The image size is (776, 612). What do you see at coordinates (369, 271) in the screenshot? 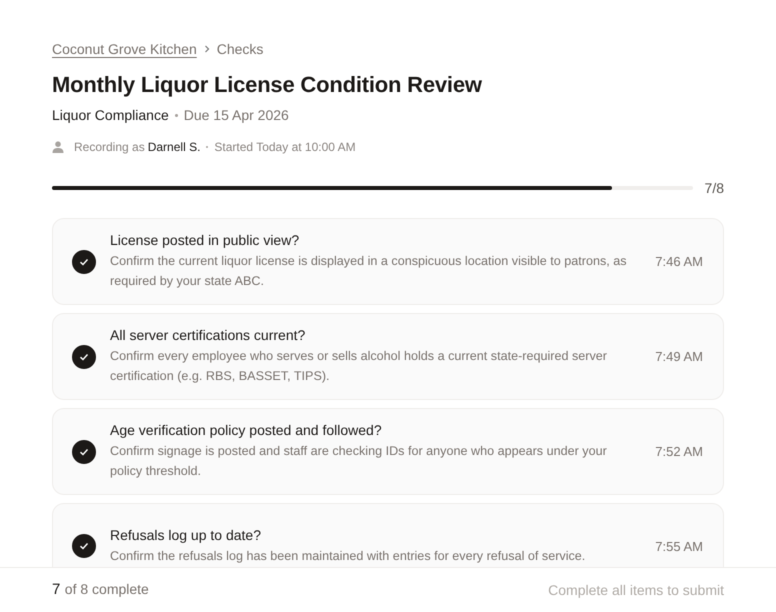
I see `item-description: Confirm the current liquor license is displayed in a conspicuous location visible to patrons, as required by your state ABC.` at bounding box center [369, 271].